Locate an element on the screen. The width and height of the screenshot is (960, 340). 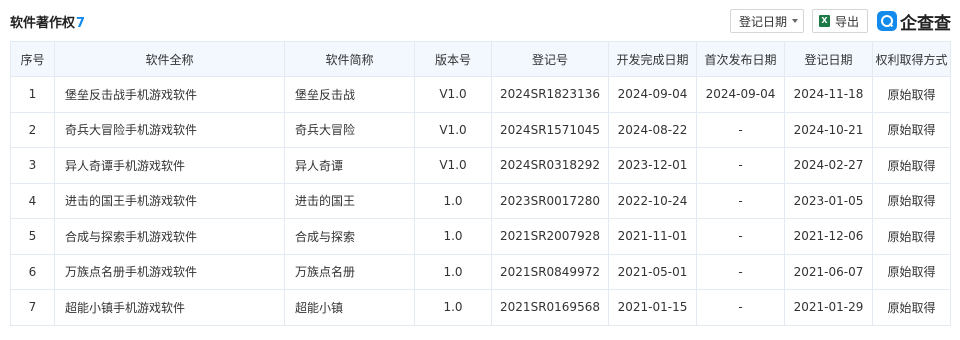
cell-reg-date: 2023-01-05 is located at coordinates (828, 200).